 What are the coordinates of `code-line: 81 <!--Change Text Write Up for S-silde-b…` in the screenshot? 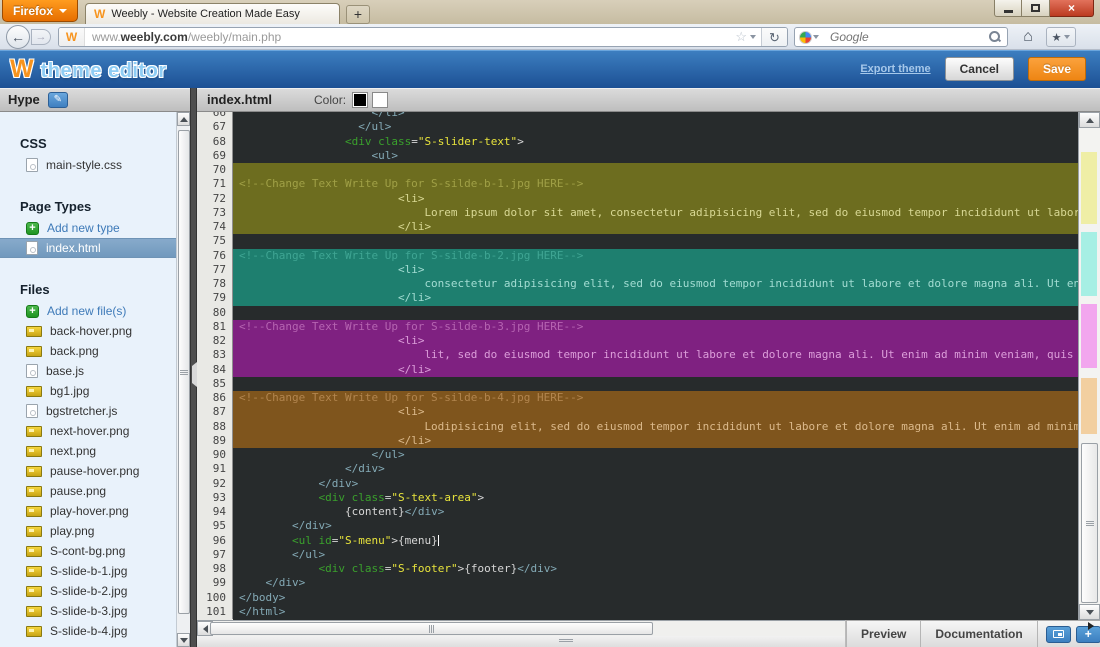 It's located at (637, 326).